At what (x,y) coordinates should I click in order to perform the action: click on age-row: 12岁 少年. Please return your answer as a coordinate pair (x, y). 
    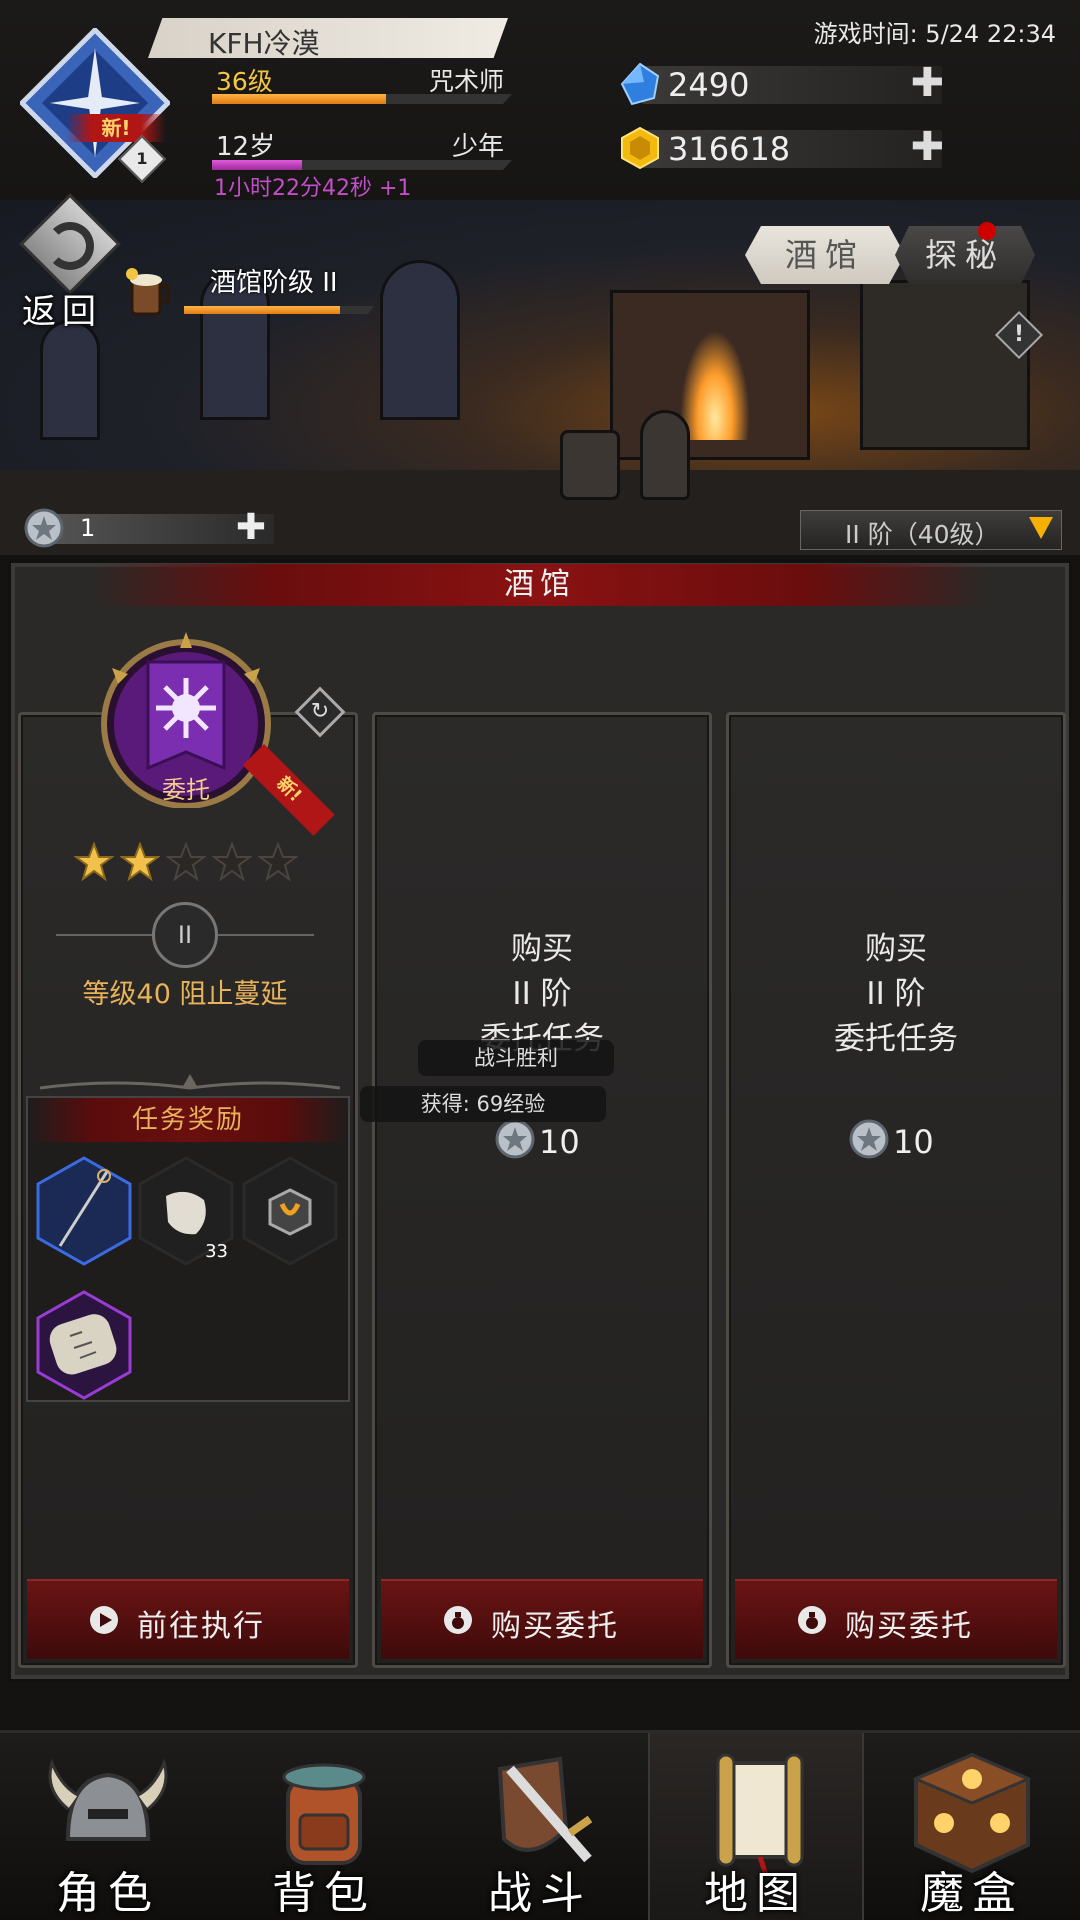
    Looking at the image, I should click on (362, 148).